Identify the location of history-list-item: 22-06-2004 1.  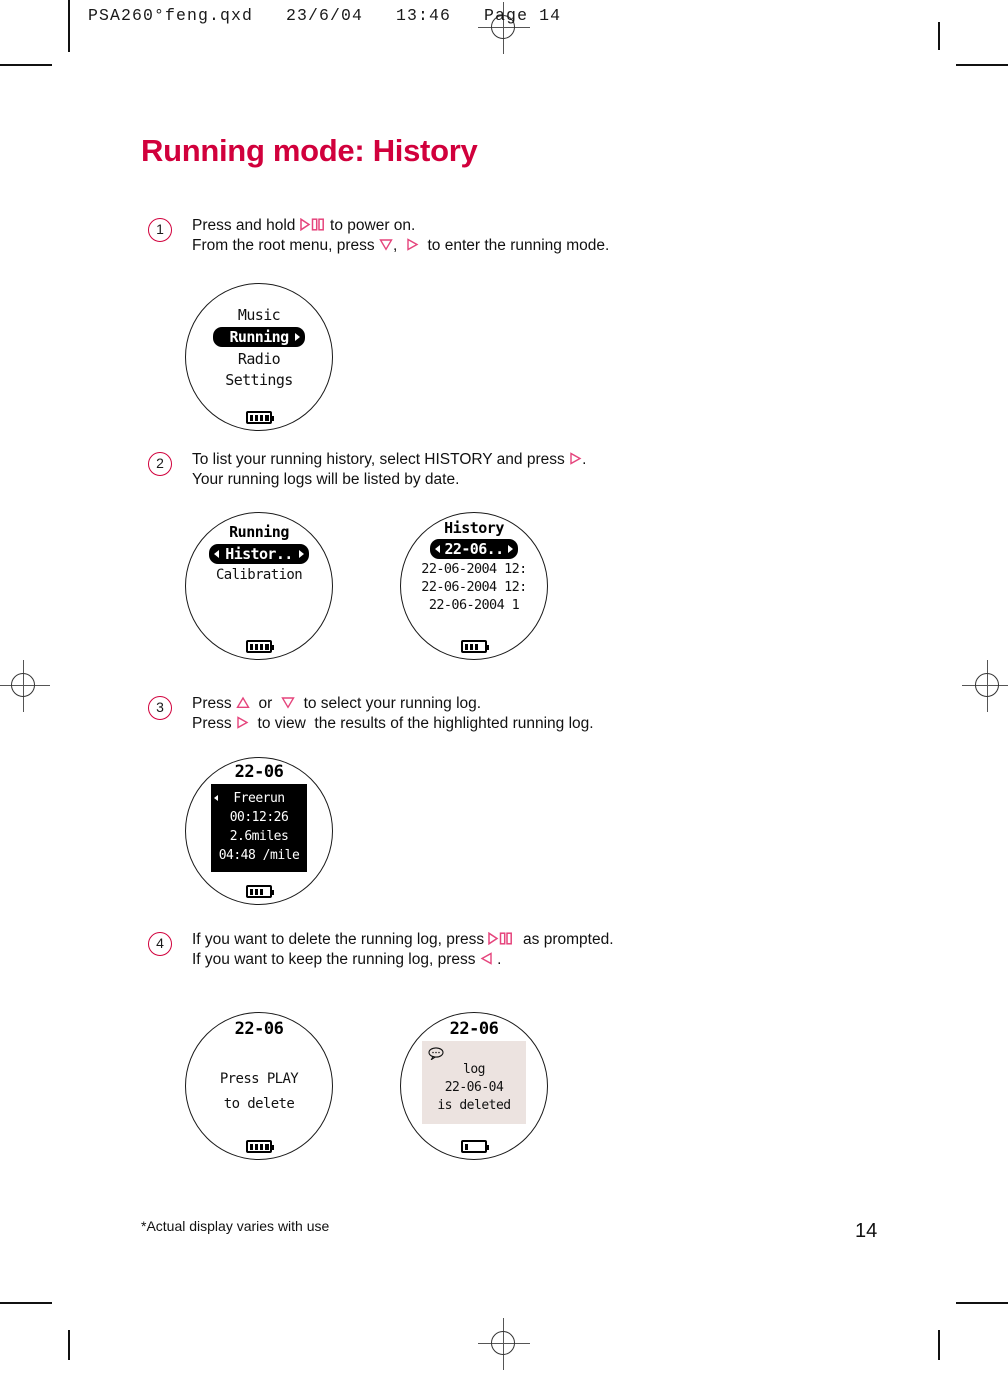
(474, 605).